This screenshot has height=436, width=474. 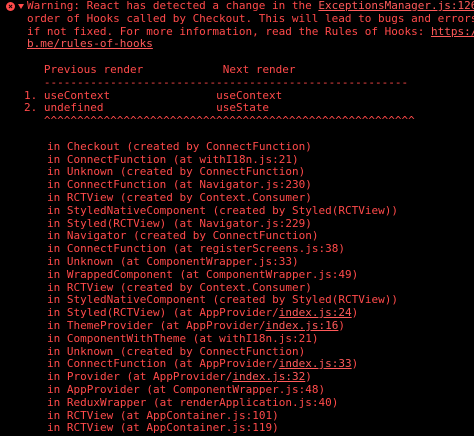 What do you see at coordinates (179, 146) in the screenshot?
I see `stack-frame-text: in Checkout (created by ConnectFunction)` at bounding box center [179, 146].